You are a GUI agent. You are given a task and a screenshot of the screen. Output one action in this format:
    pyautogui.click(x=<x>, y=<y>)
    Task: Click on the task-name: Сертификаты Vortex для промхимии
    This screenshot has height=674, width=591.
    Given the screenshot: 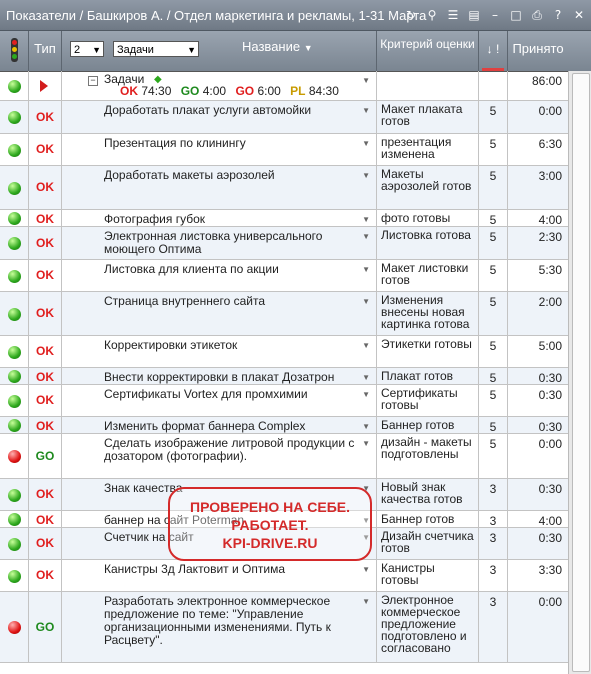 What is the action you would take?
    pyautogui.click(x=206, y=394)
    